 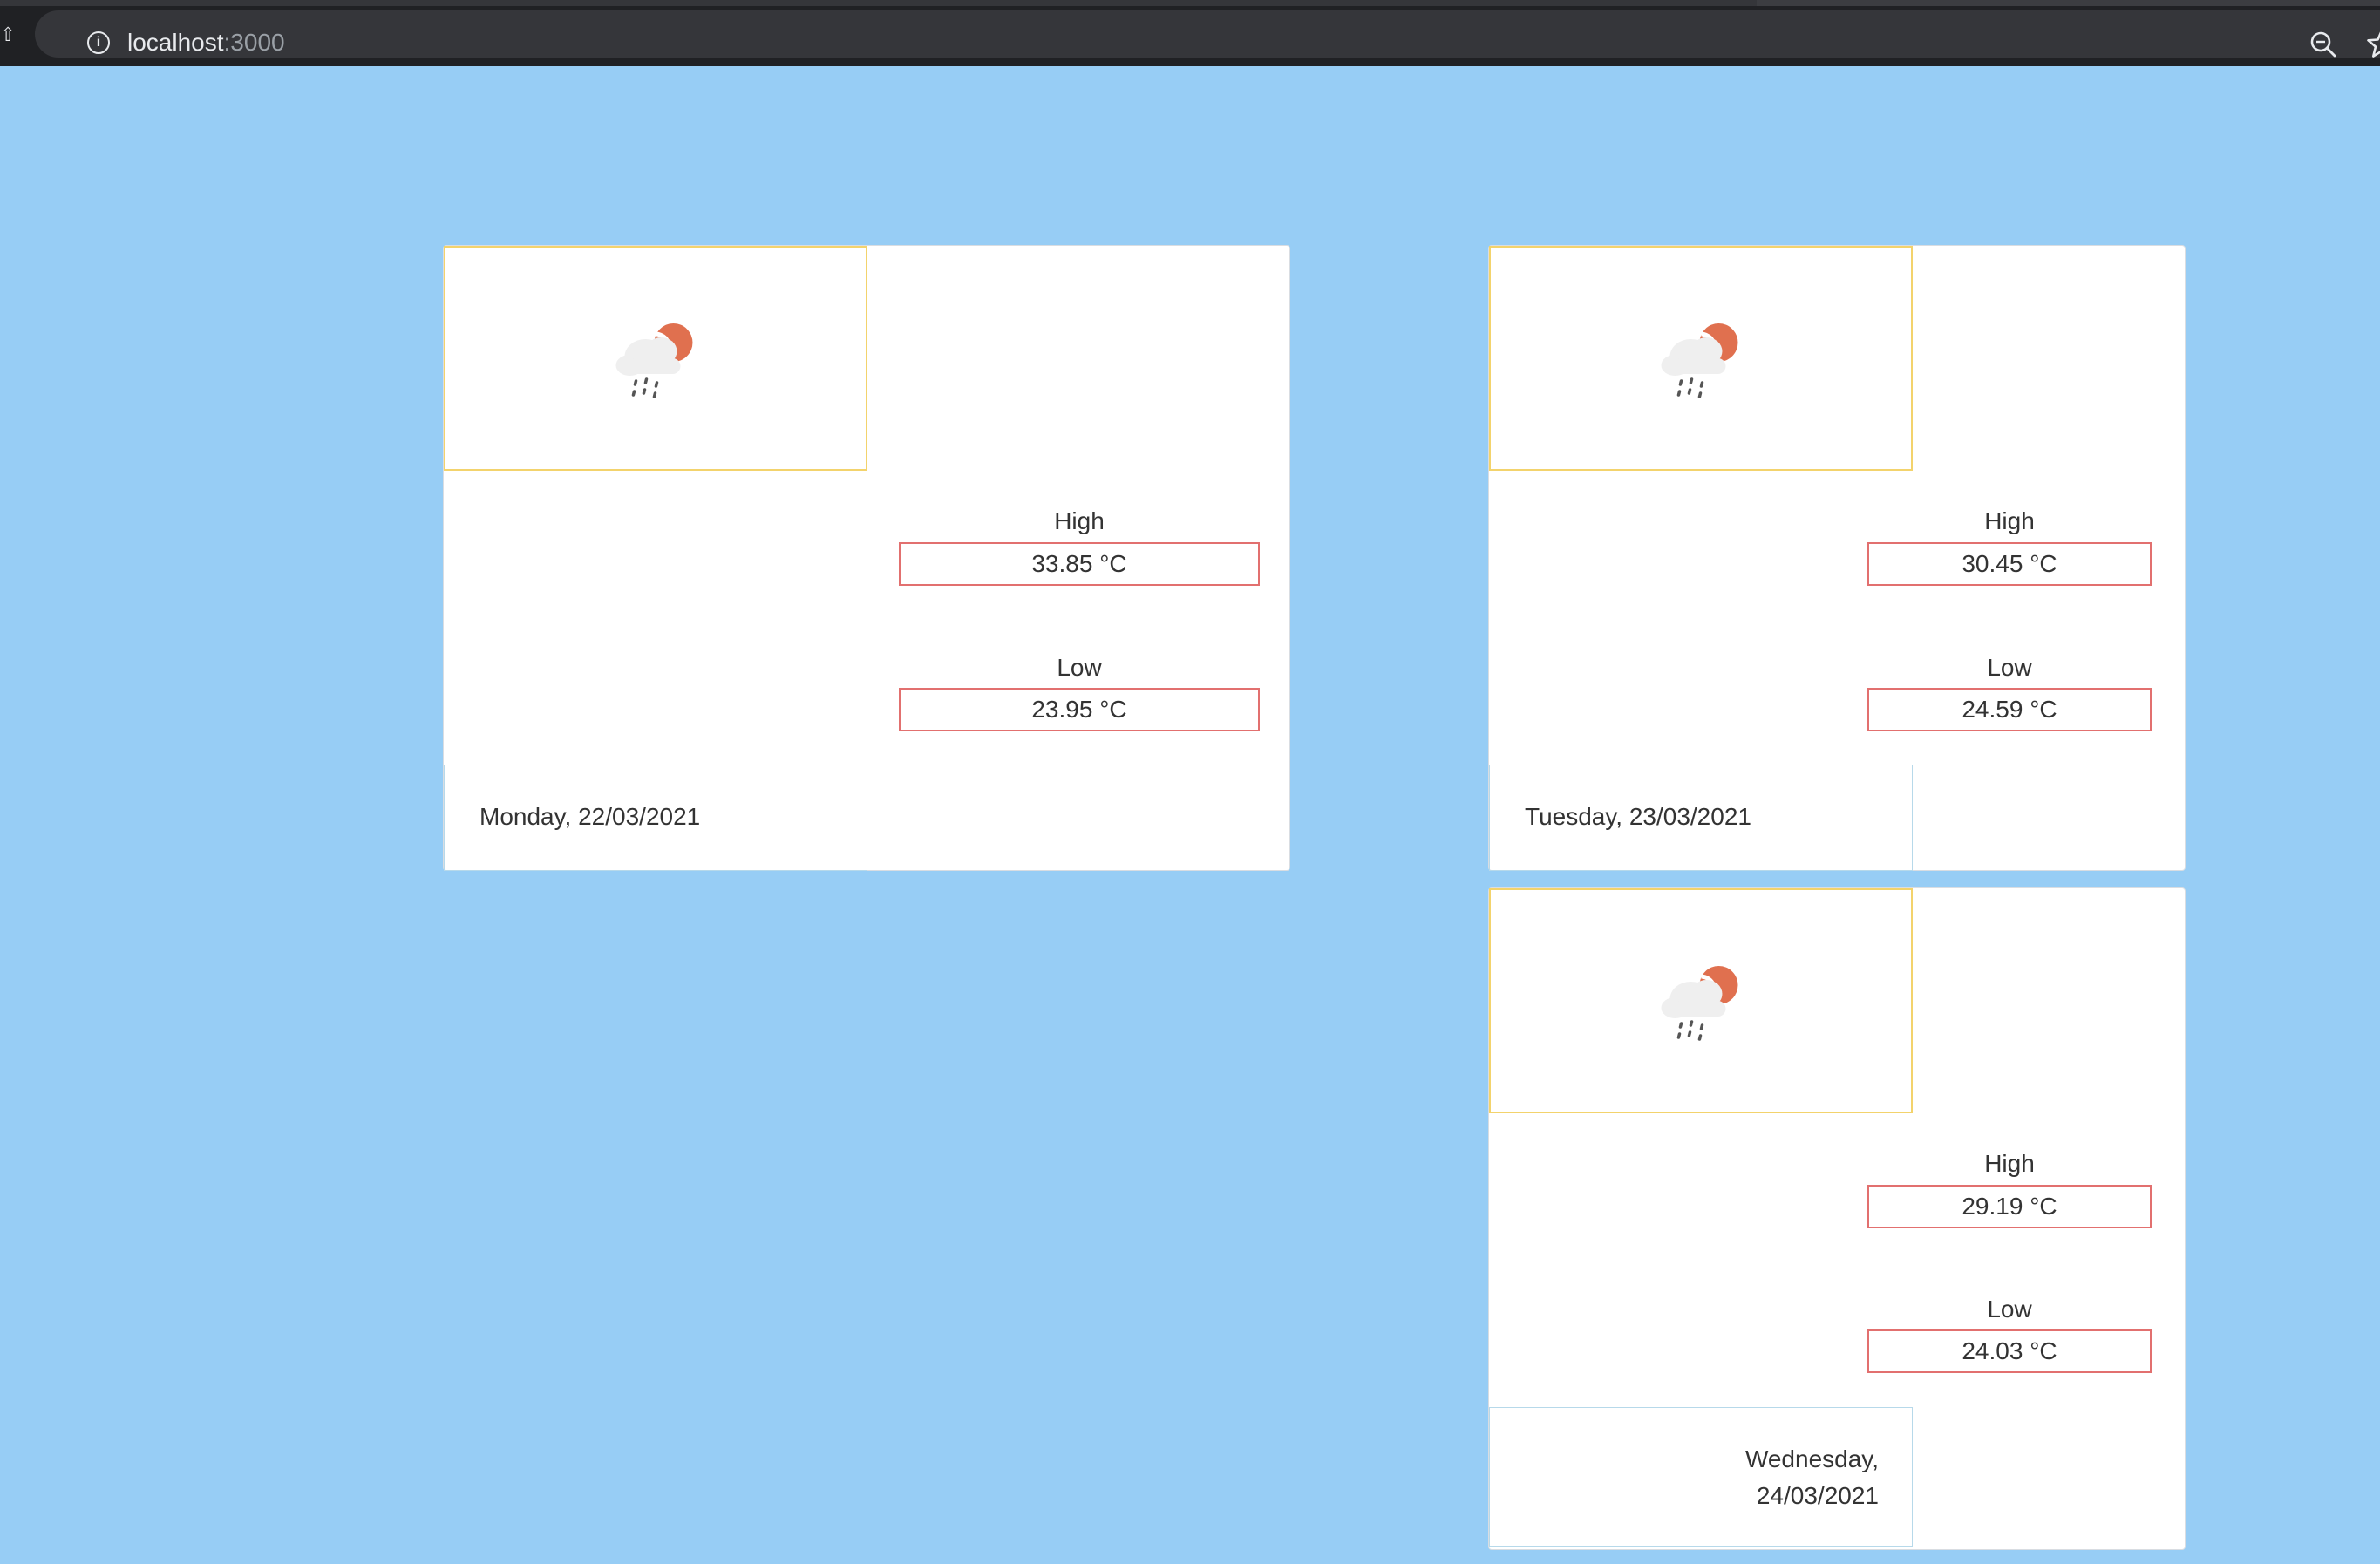 I want to click on url-host: localhost, so click(x=175, y=42).